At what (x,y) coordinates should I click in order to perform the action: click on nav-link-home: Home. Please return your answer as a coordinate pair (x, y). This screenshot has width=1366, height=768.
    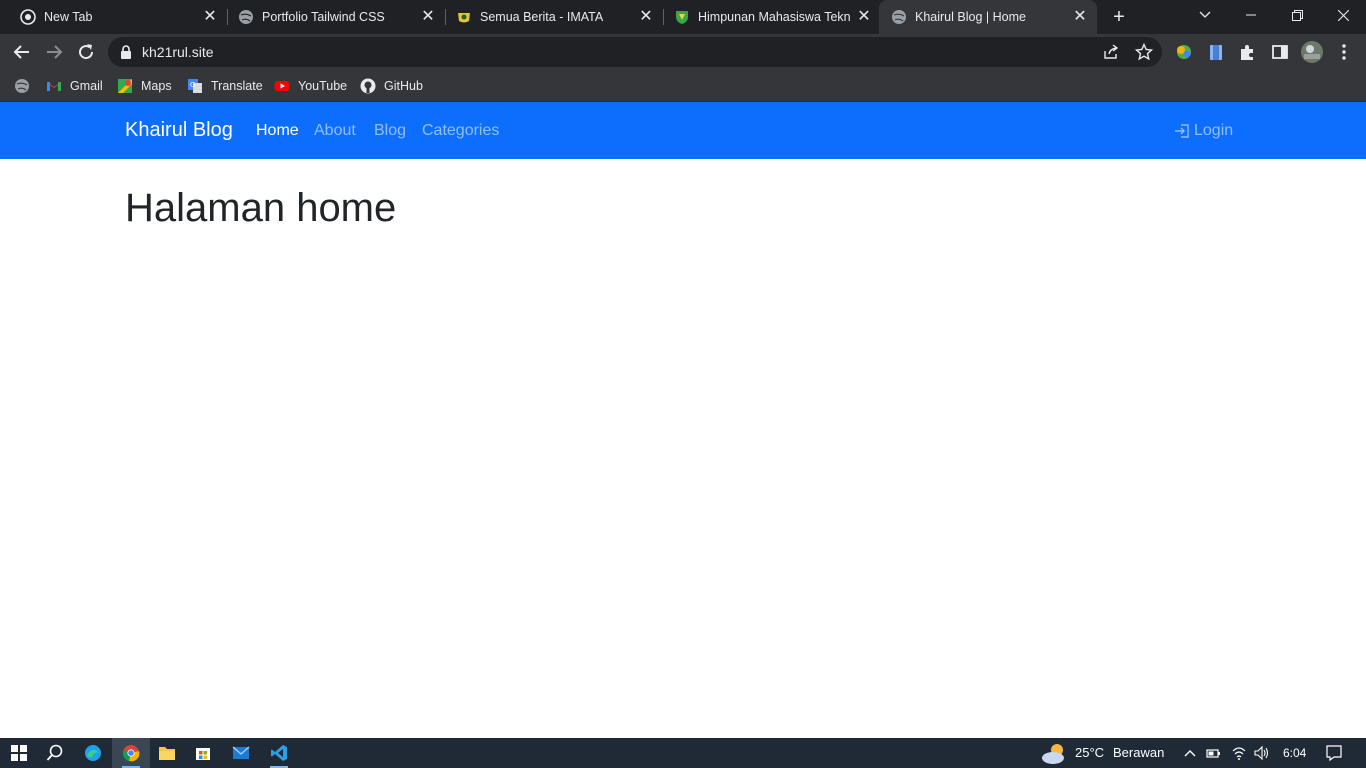
    Looking at the image, I should click on (277, 131).